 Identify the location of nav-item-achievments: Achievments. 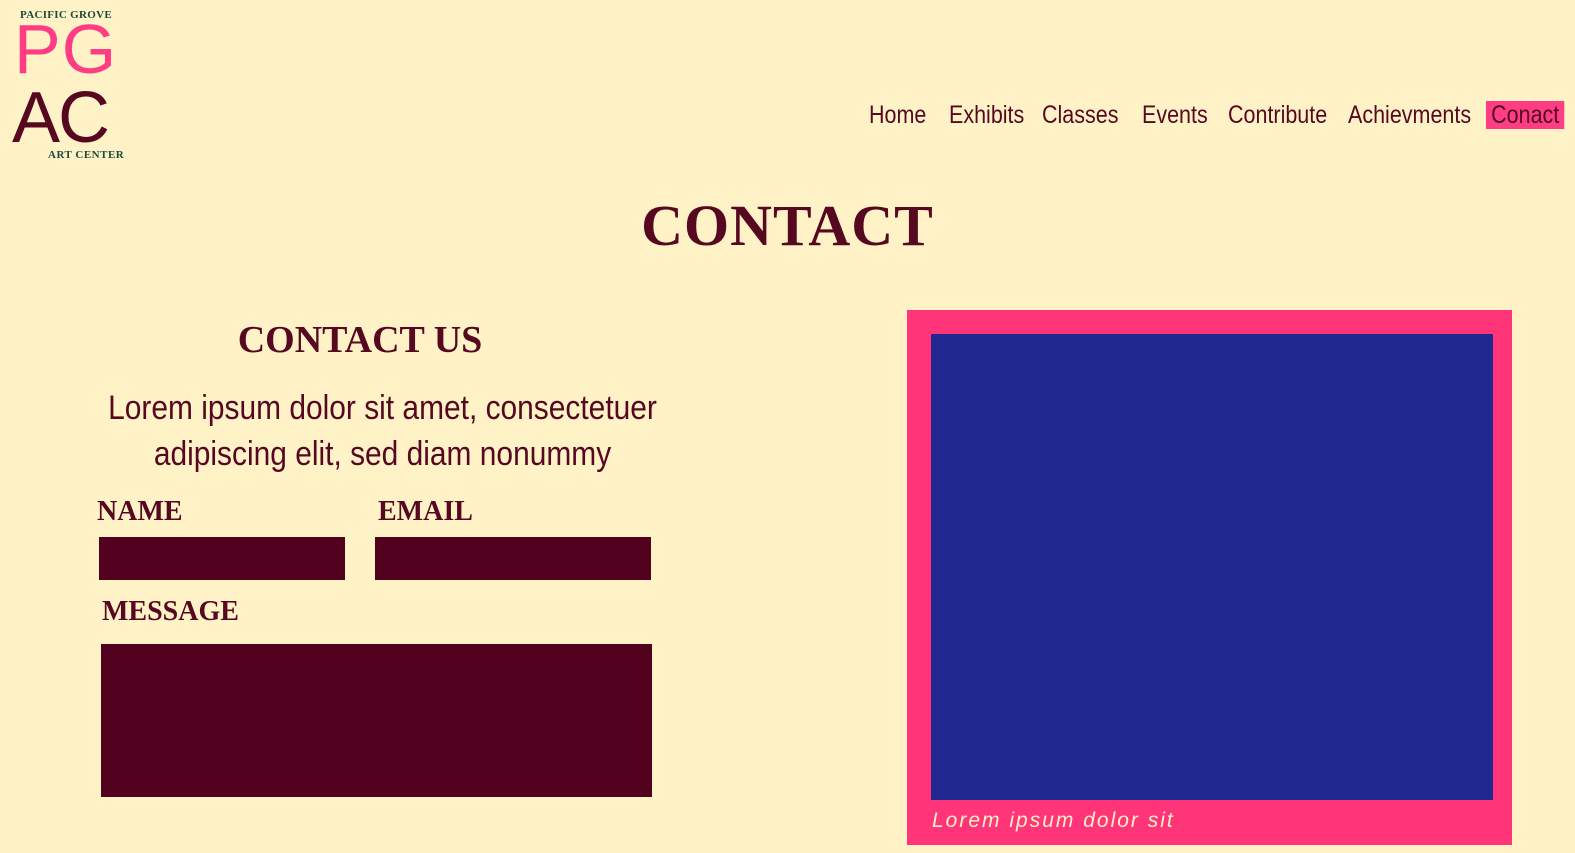
(1409, 115).